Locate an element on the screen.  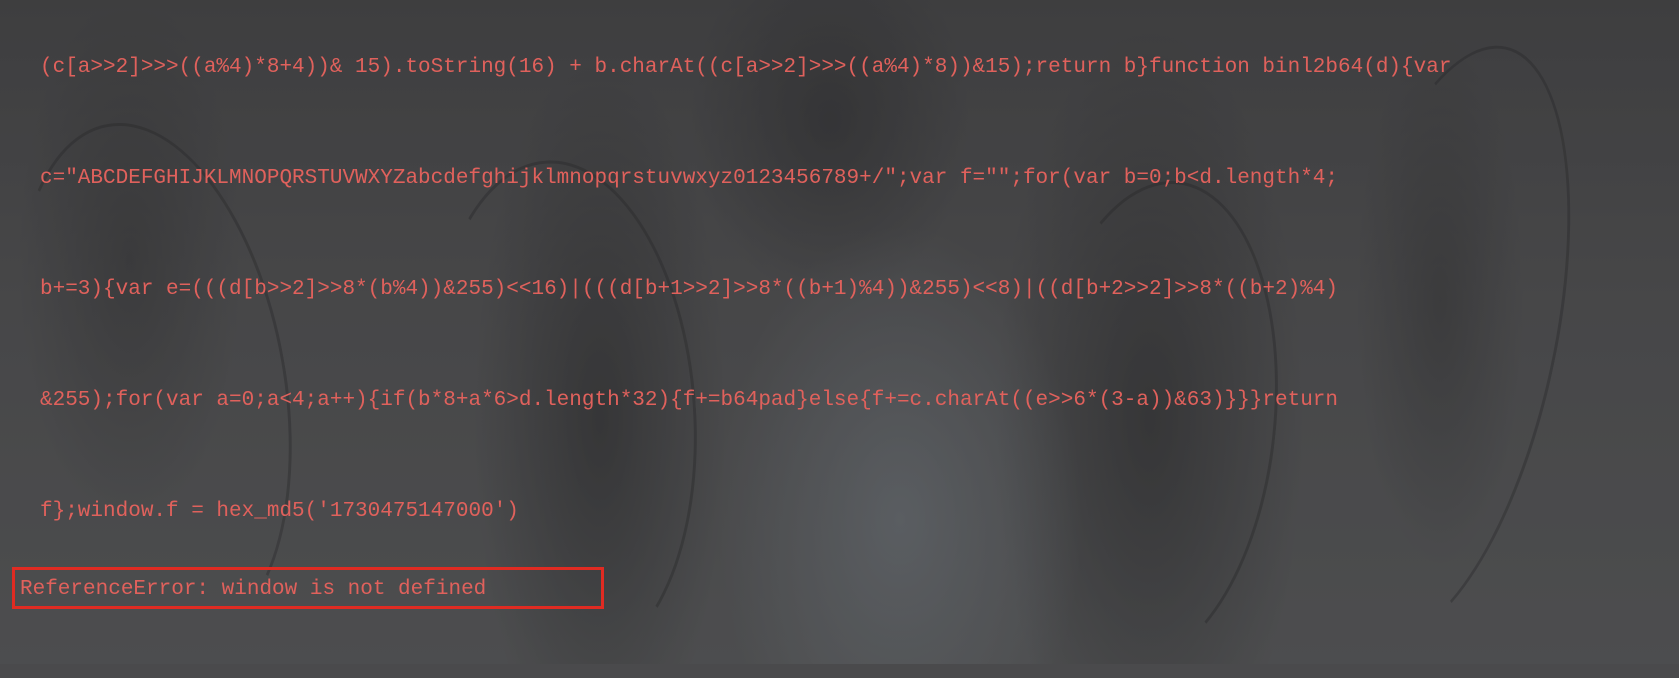
error-message: ReferenceError: window is not defined is located at coordinates (253, 589).